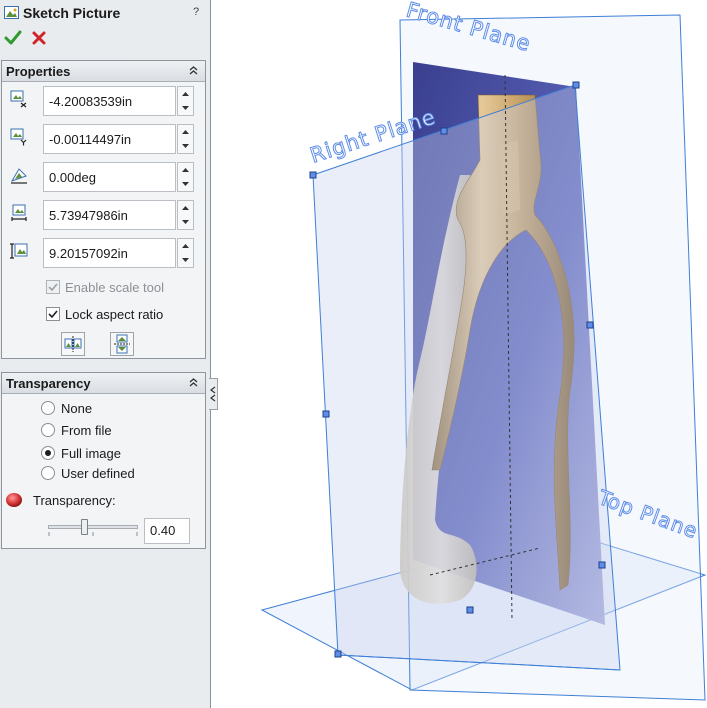 The image size is (707, 708). I want to click on transparency-slider-track, so click(93, 527).